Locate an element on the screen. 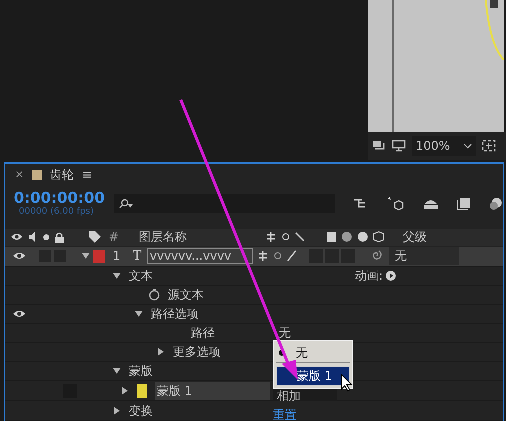  type-glyph: T is located at coordinates (138, 257).